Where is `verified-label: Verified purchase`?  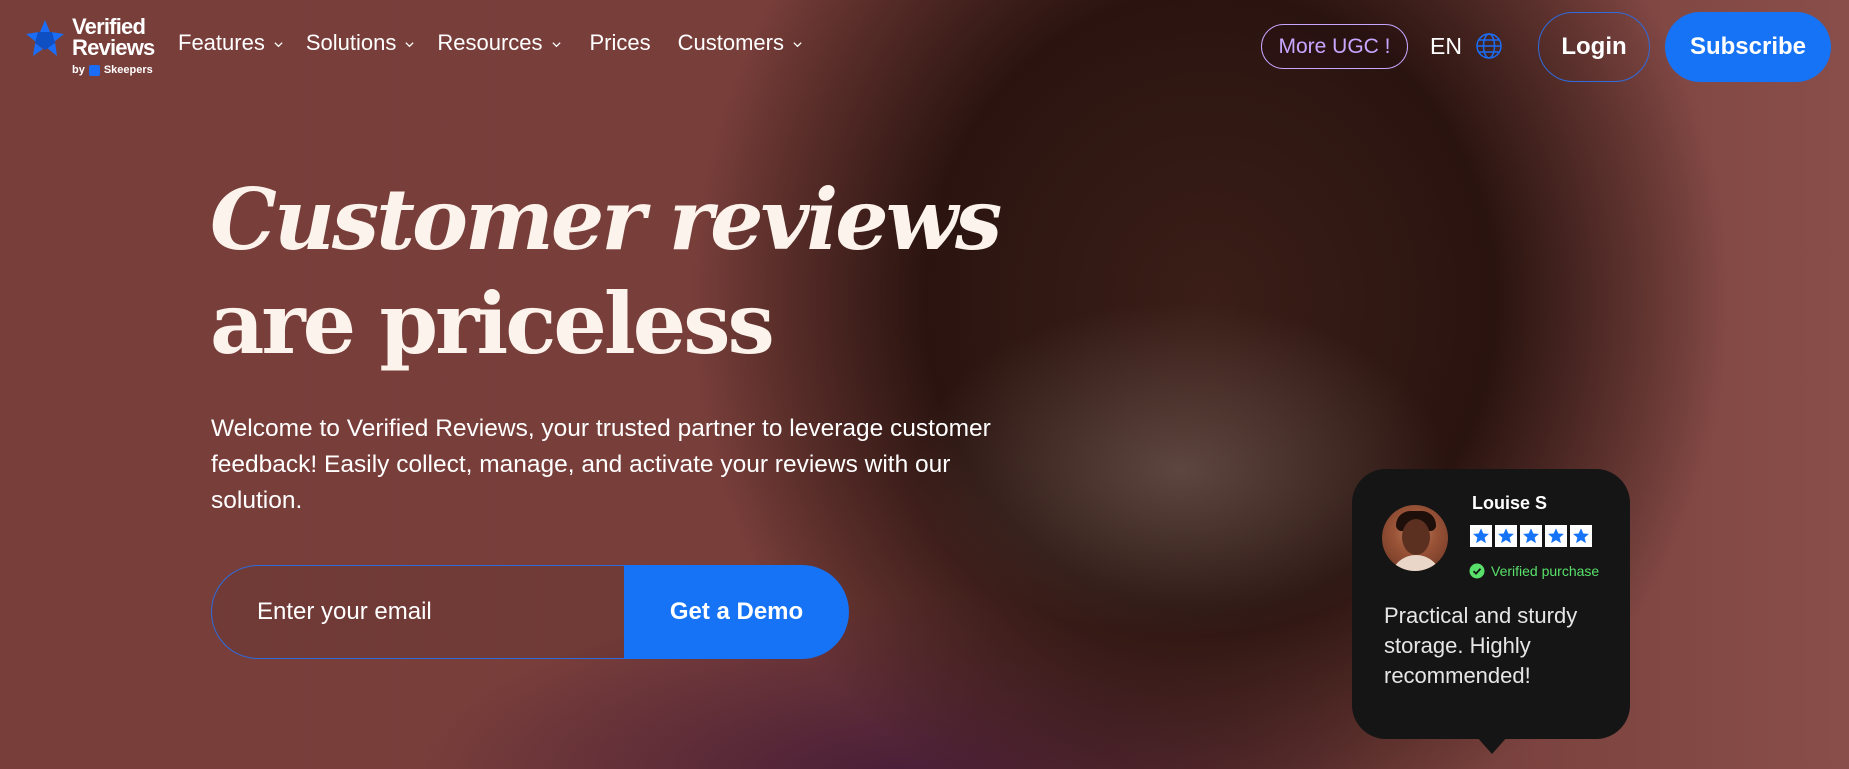
verified-label: Verified purchase is located at coordinates (1545, 571).